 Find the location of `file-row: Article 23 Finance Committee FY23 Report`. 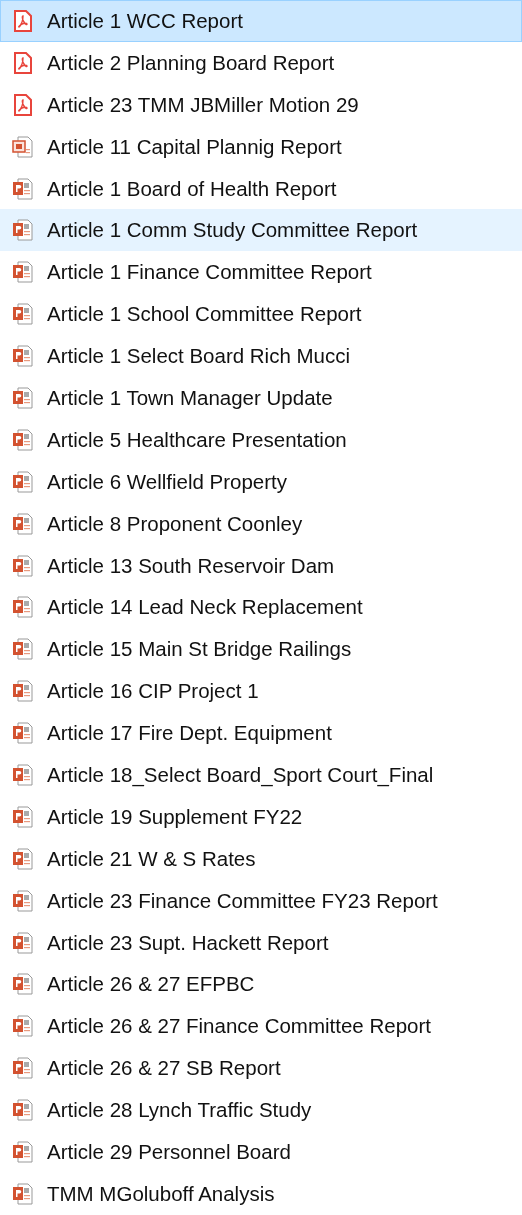

file-row: Article 23 Finance Committee FY23 Report is located at coordinates (261, 900).